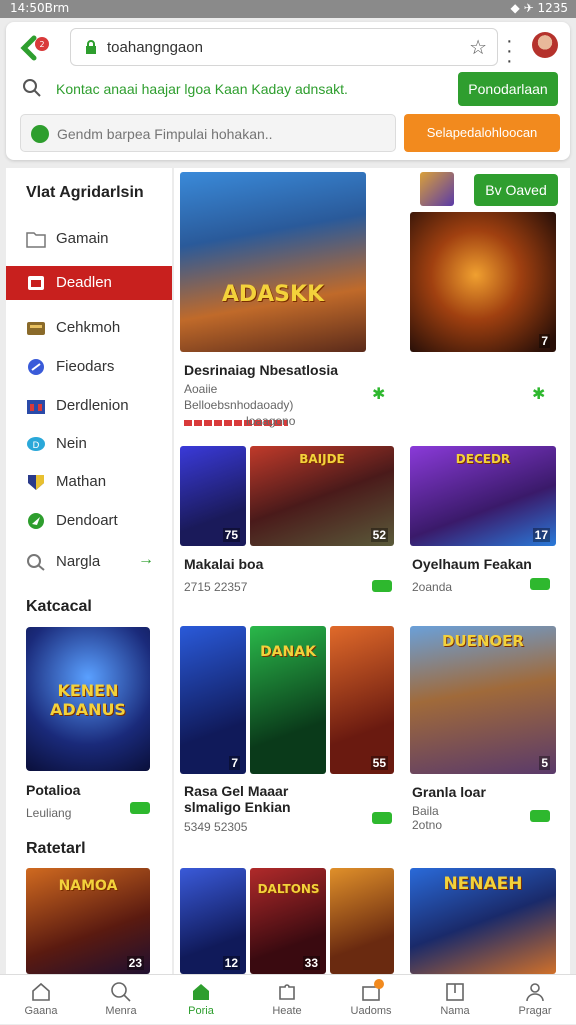 This screenshot has width=576, height=1025. I want to click on sidebar-item-label: Dendoart, so click(87, 520).